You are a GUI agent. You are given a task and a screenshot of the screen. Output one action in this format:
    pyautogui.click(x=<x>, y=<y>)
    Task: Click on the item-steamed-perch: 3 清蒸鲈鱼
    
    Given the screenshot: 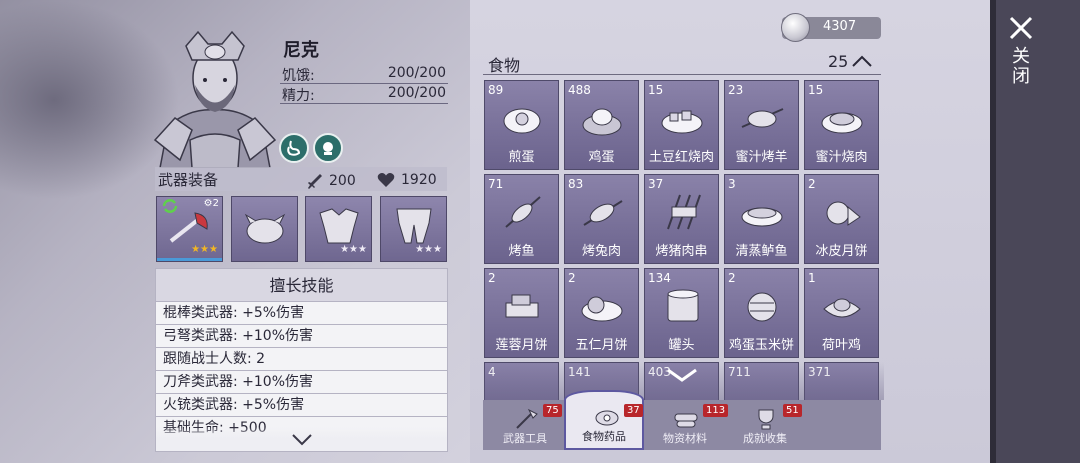 What is the action you would take?
    pyautogui.click(x=761, y=219)
    